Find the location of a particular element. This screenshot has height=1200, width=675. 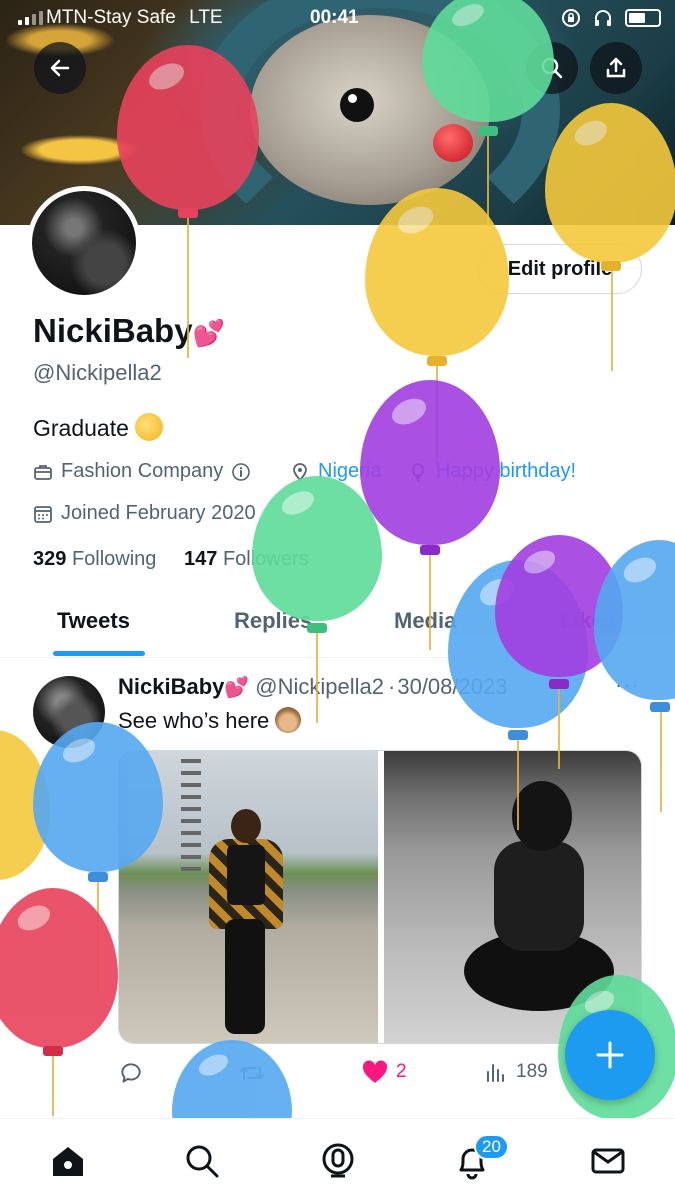

battery-icon is located at coordinates (643, 18).